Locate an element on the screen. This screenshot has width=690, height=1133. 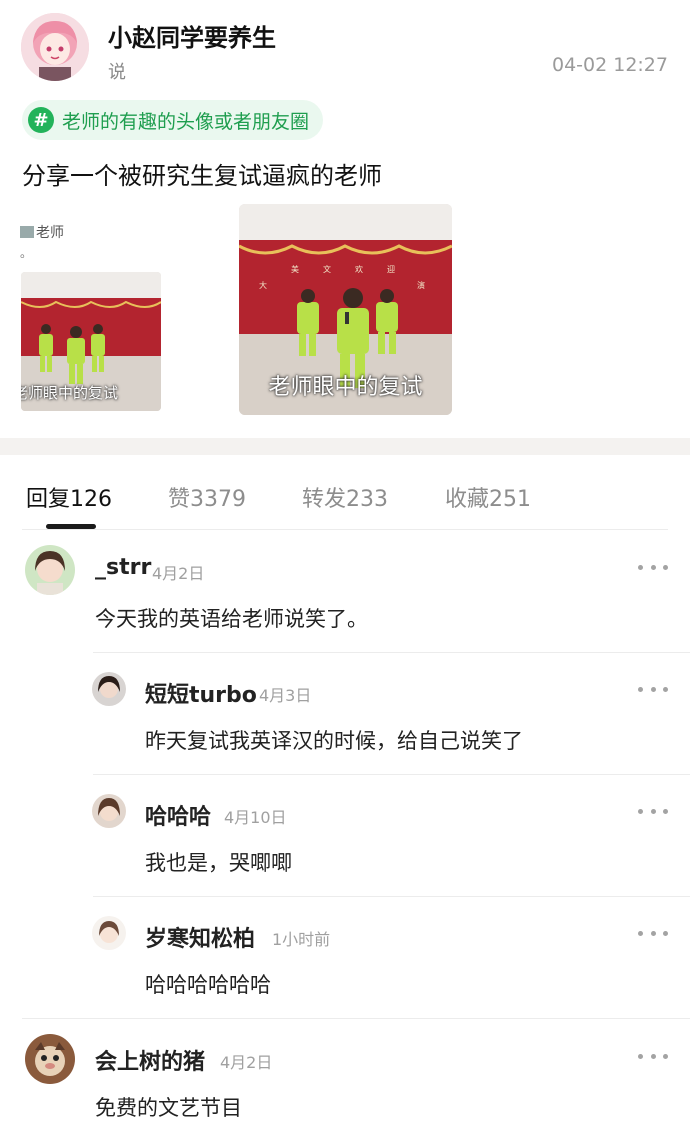
svg-text: 文 is located at coordinates (327, 269).